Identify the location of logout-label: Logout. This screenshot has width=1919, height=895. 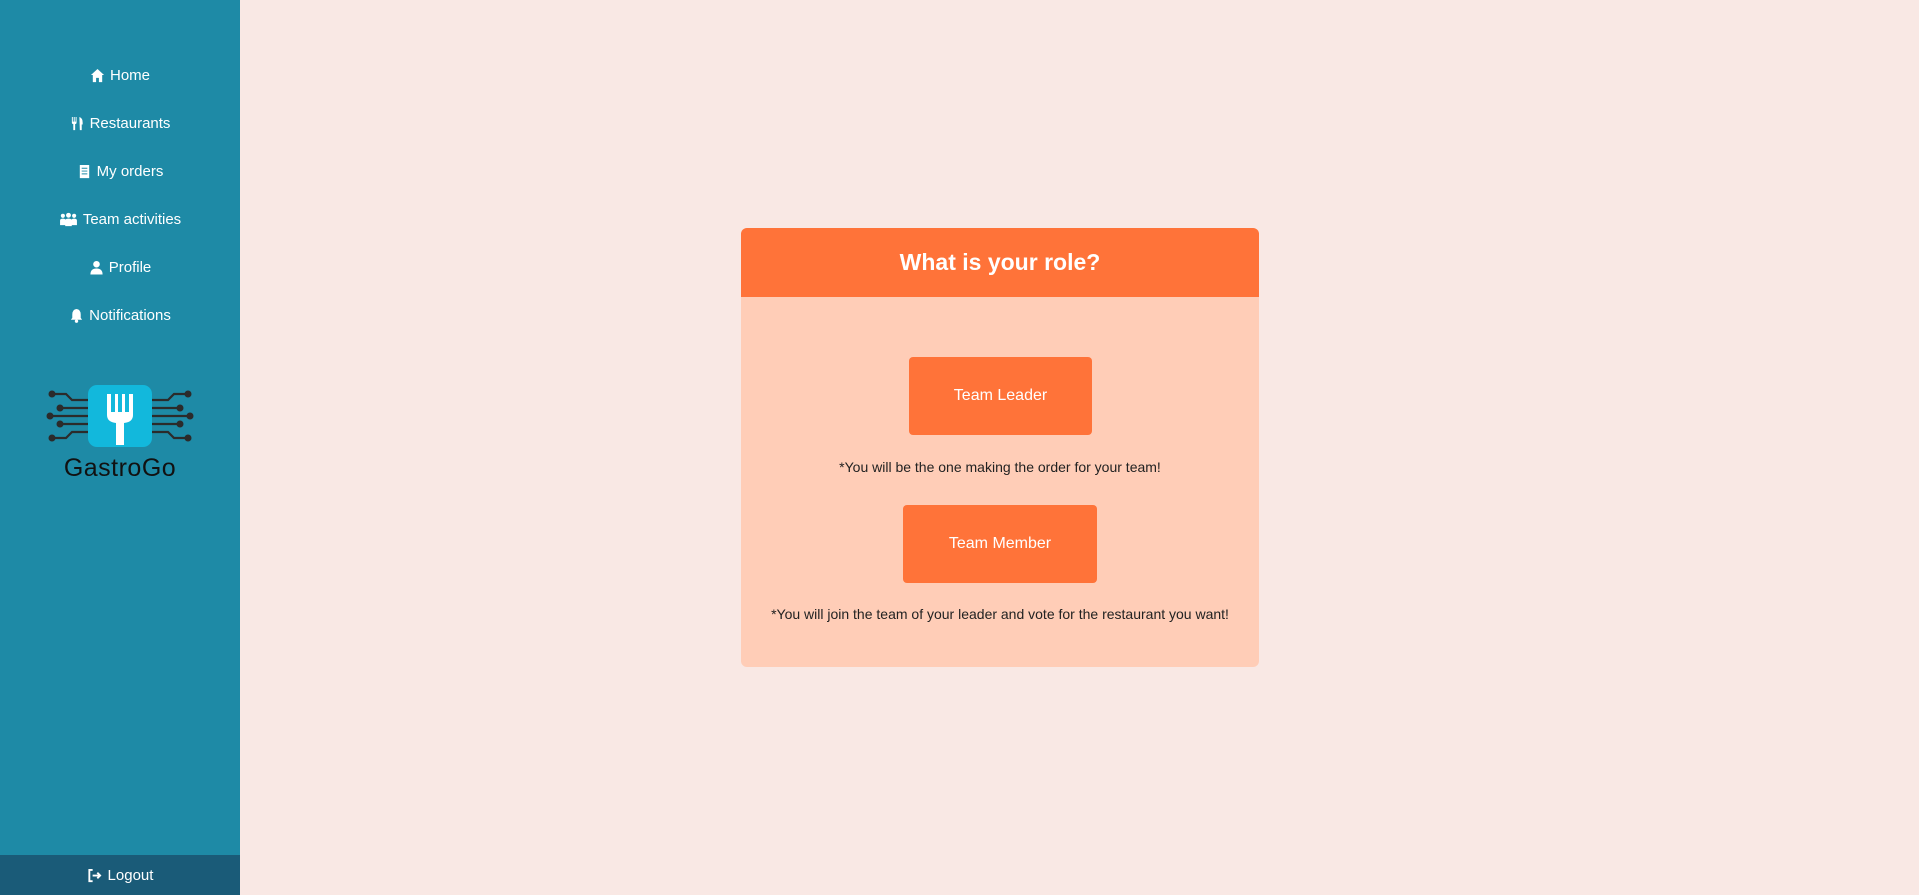
(130, 875).